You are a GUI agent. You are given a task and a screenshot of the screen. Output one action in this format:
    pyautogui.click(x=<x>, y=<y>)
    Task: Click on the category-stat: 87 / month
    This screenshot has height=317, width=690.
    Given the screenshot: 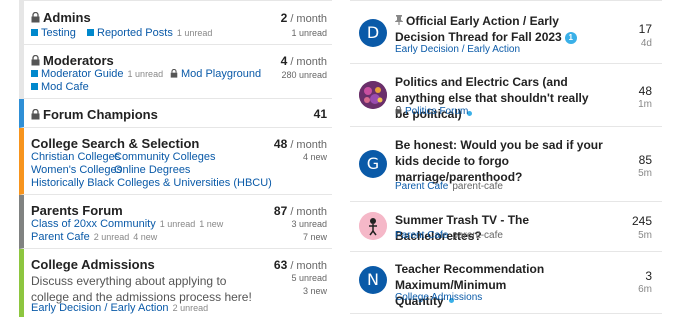 What is the action you would take?
    pyautogui.click(x=300, y=211)
    